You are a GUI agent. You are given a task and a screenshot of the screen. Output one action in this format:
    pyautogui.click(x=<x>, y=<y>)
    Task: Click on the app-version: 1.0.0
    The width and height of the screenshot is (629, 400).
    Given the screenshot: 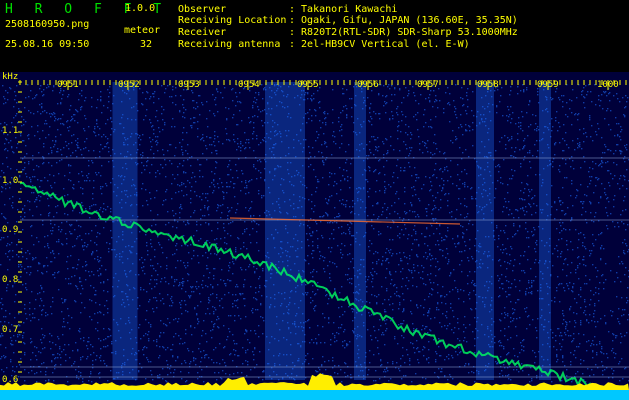 What is the action you would take?
    pyautogui.click(x=140, y=8)
    